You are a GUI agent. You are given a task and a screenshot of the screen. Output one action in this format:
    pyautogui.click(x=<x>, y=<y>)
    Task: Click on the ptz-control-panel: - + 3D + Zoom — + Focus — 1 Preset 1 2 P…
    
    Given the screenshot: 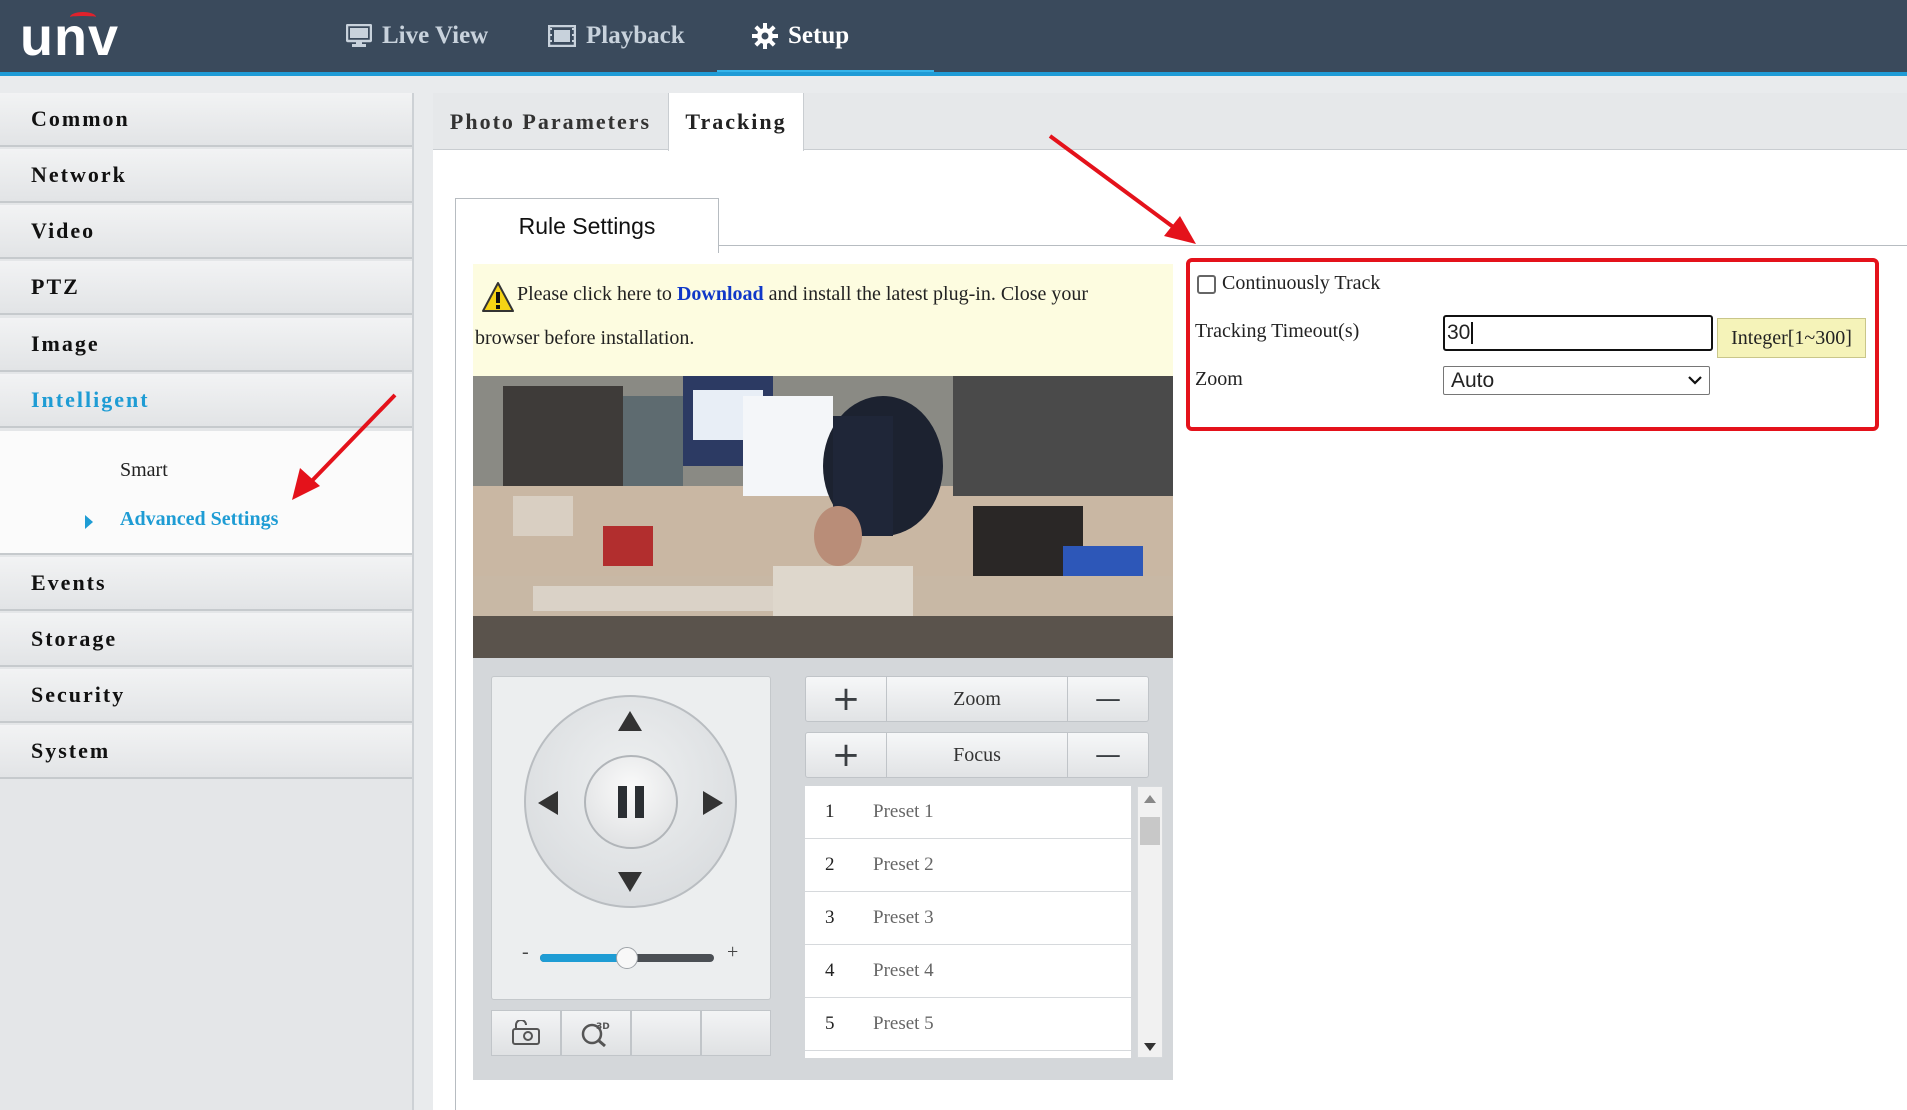 What is the action you would take?
    pyautogui.click(x=823, y=869)
    